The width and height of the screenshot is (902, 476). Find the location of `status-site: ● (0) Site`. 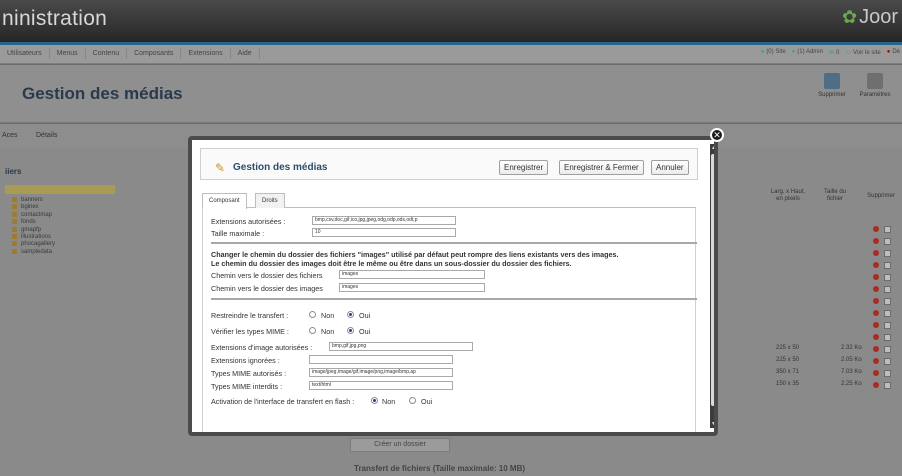

status-site: ● (0) Site is located at coordinates (773, 52).